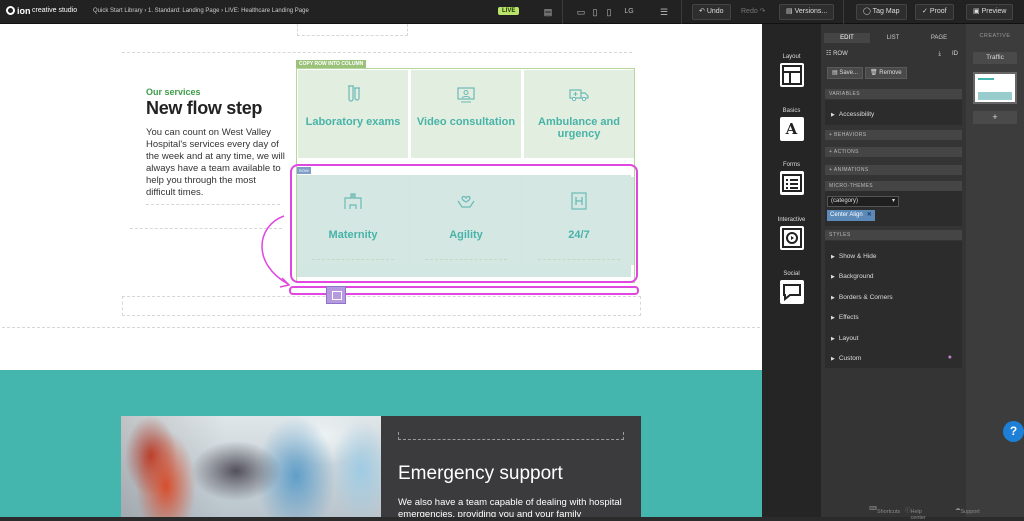 This screenshot has width=1024, height=521. What do you see at coordinates (353, 235) in the screenshot?
I see `service-card-label: Maternity` at bounding box center [353, 235].